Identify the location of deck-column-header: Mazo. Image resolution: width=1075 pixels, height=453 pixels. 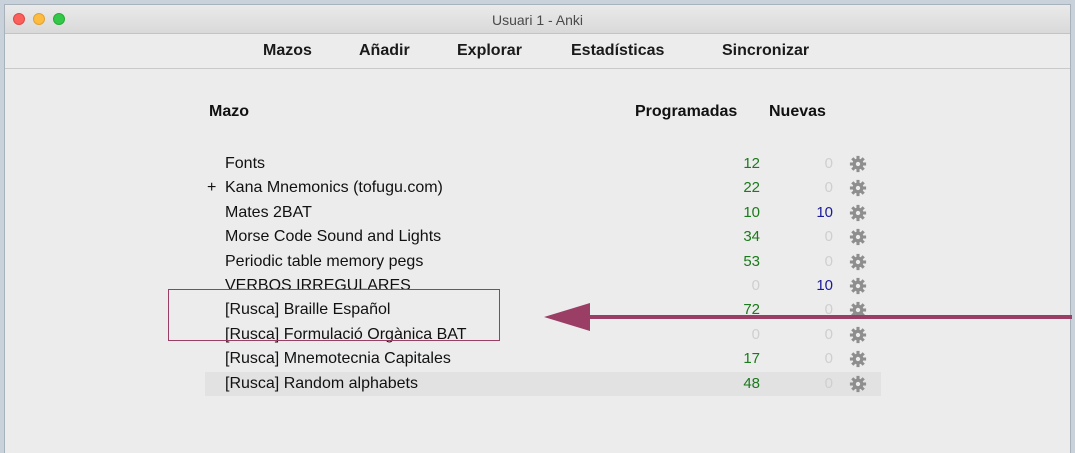
(229, 111).